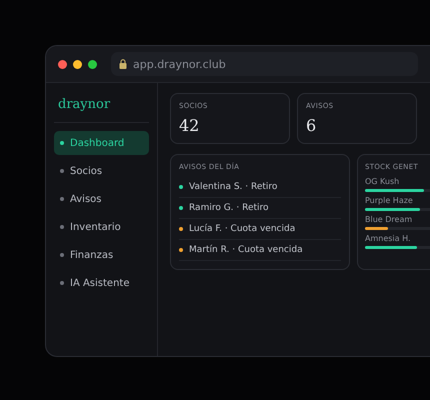  Describe the element at coordinates (389, 200) in the screenshot. I see `strain-name: Purple Haze` at that location.